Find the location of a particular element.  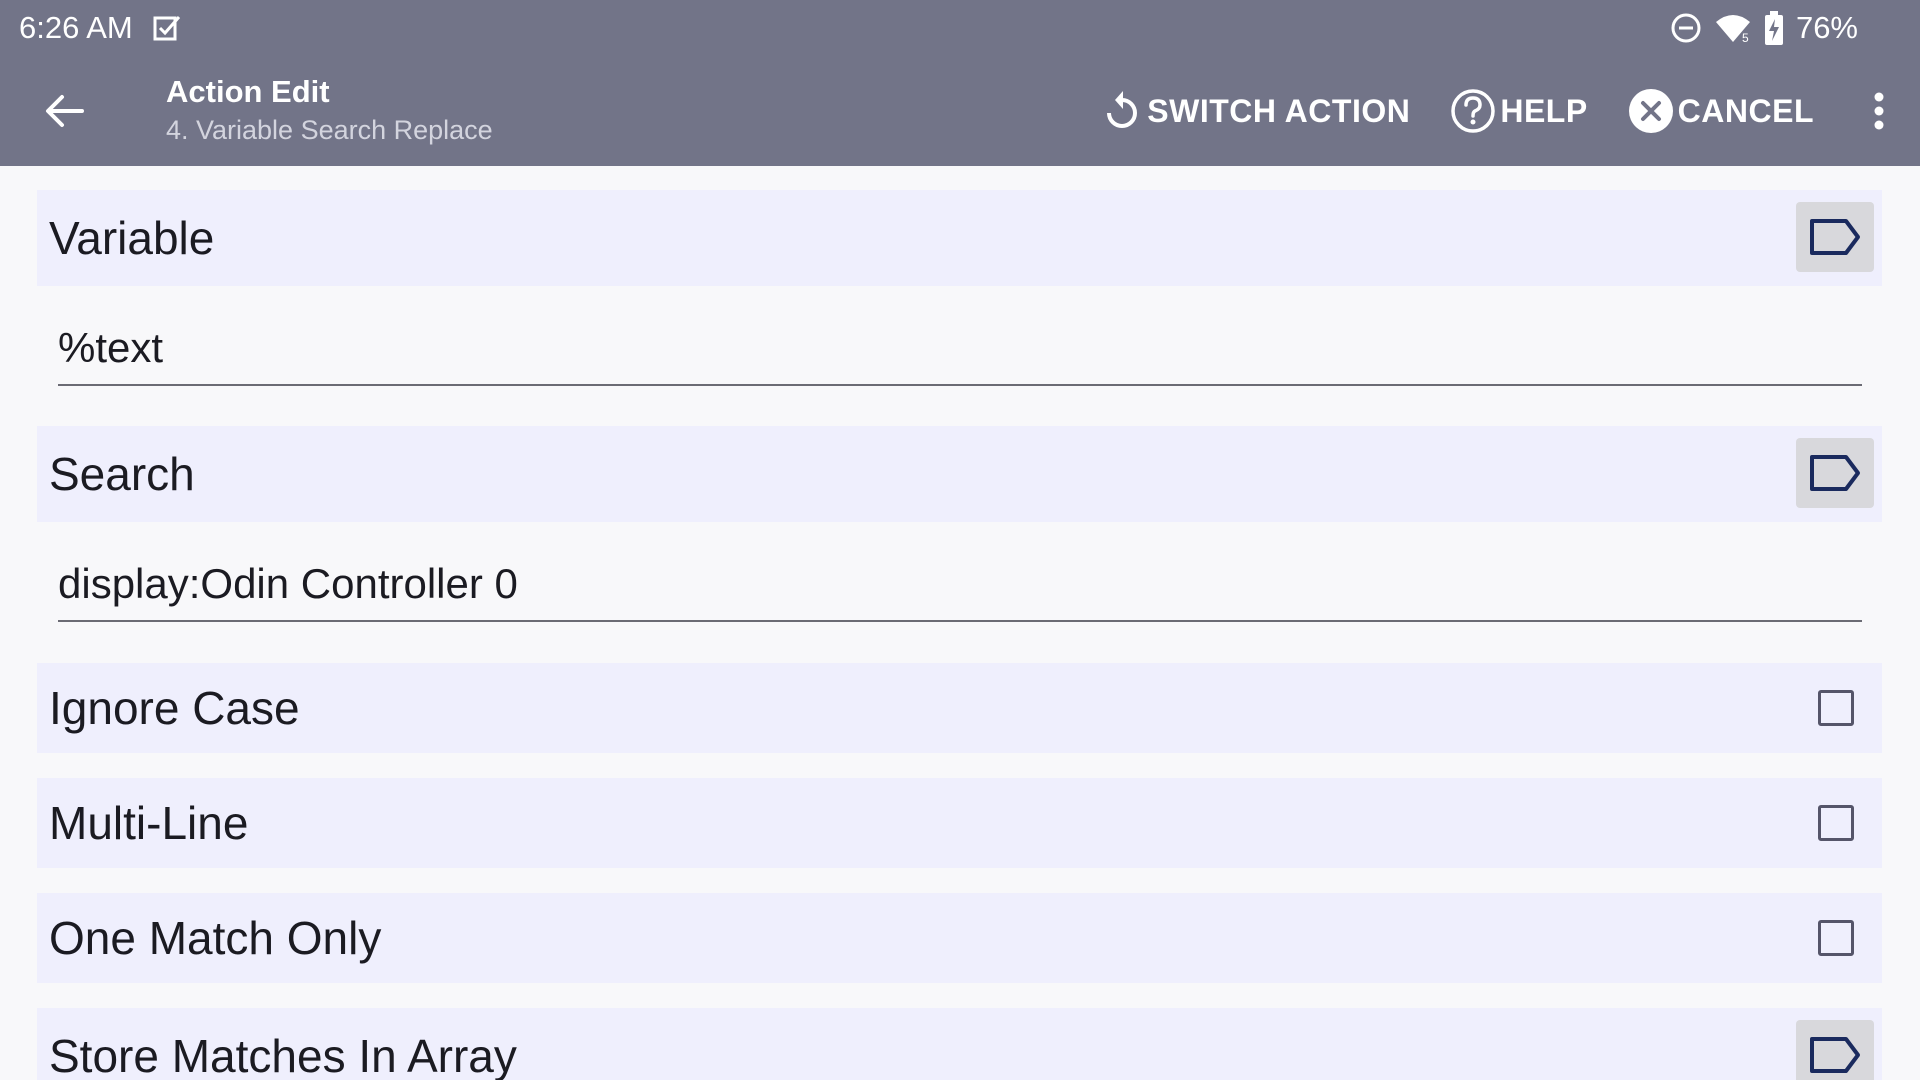

back-button is located at coordinates (64, 111).